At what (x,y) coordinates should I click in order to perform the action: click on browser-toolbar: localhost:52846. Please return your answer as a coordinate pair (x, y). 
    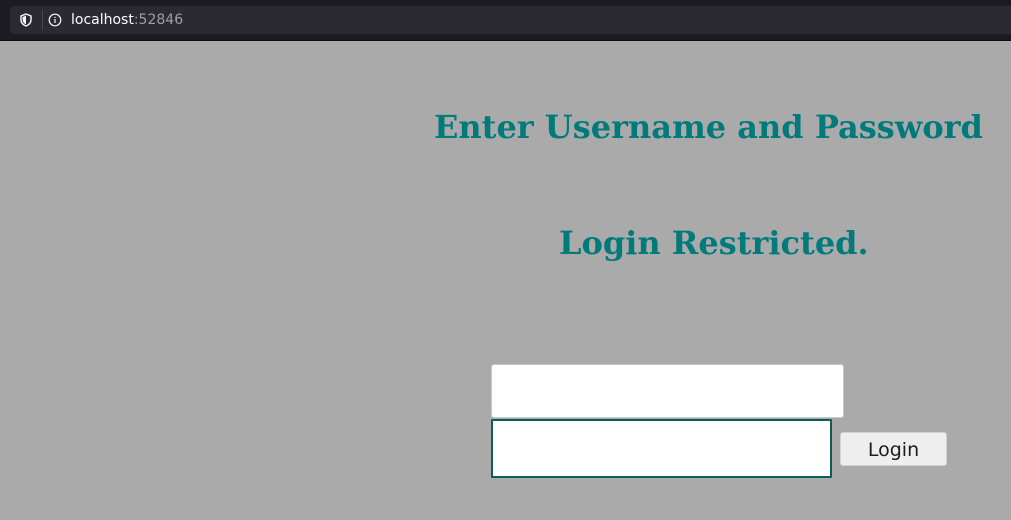
    Looking at the image, I should click on (505, 20).